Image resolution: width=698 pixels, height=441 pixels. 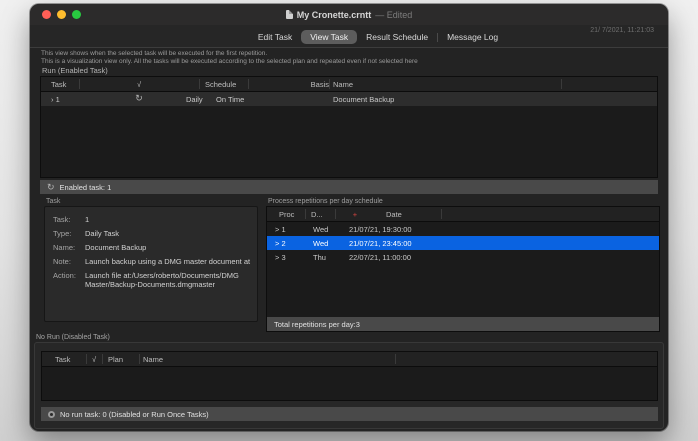 I want to click on run-table-header: Task √ Schedule Basis Name, so click(x=349, y=84).